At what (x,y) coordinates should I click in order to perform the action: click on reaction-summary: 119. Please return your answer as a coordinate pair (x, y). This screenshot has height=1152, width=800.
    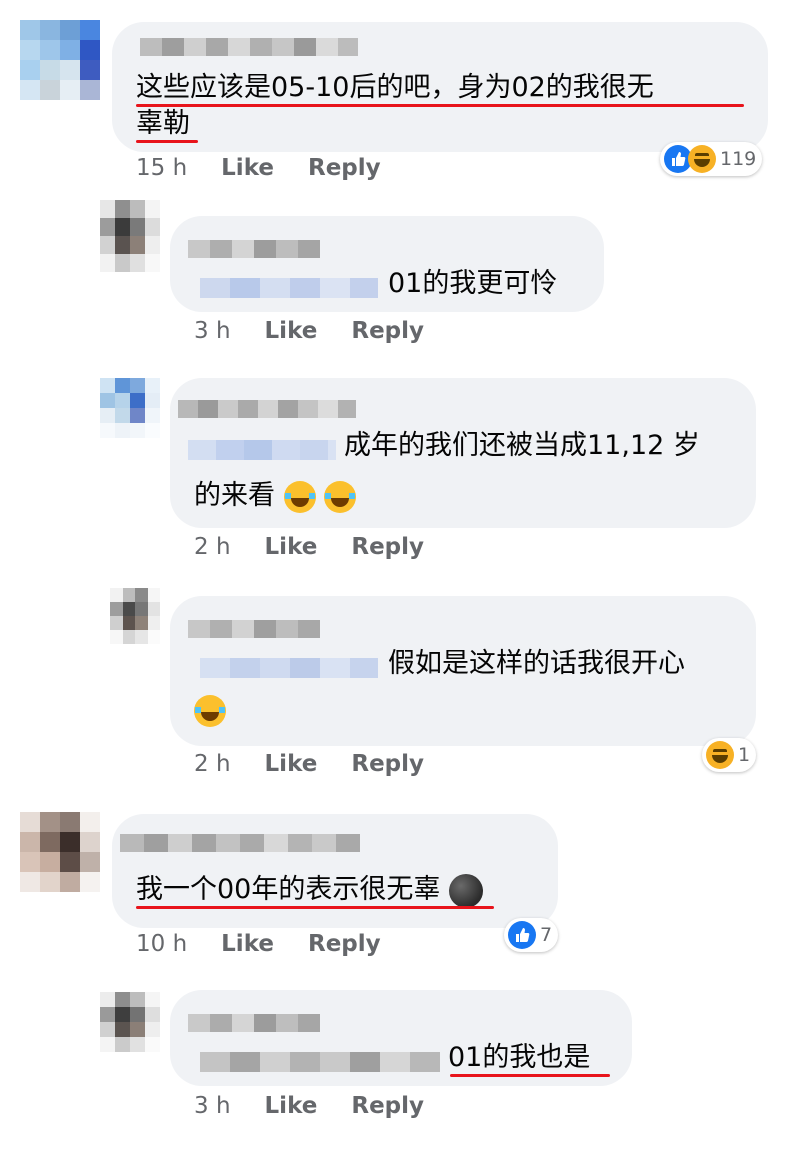
    Looking at the image, I should click on (711, 159).